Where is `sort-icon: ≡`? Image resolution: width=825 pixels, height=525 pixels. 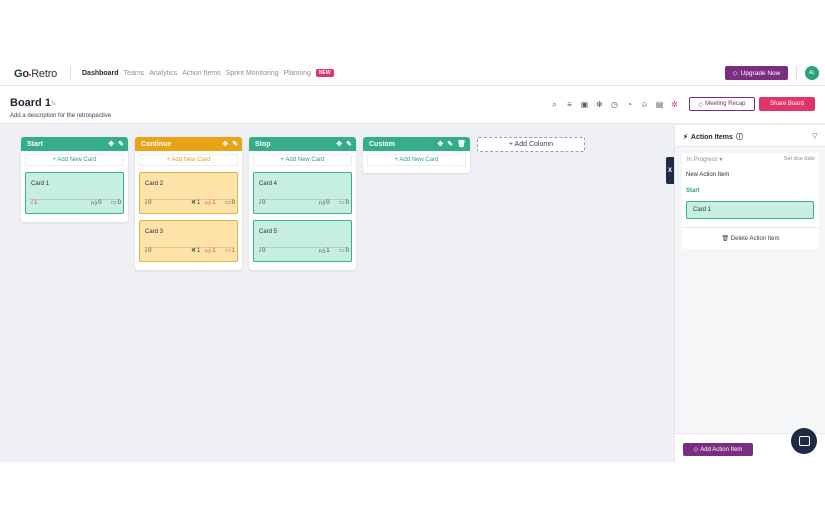 sort-icon: ≡ is located at coordinates (569, 104).